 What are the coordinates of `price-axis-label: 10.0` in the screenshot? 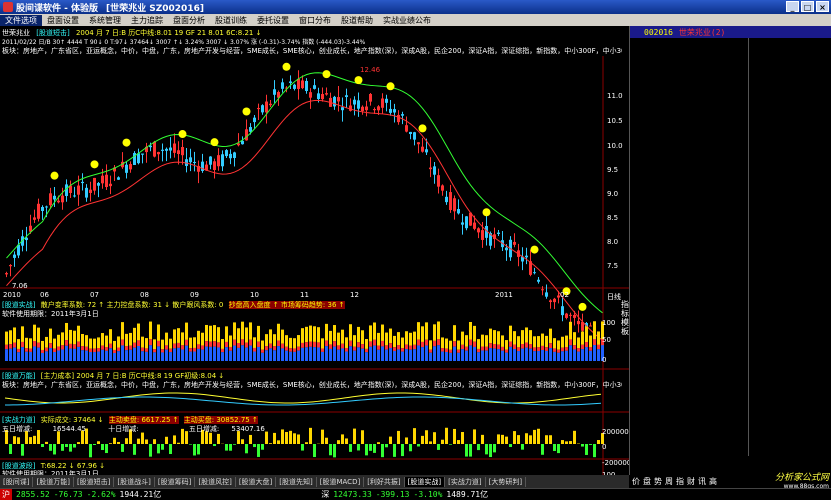 It's located at (615, 146).